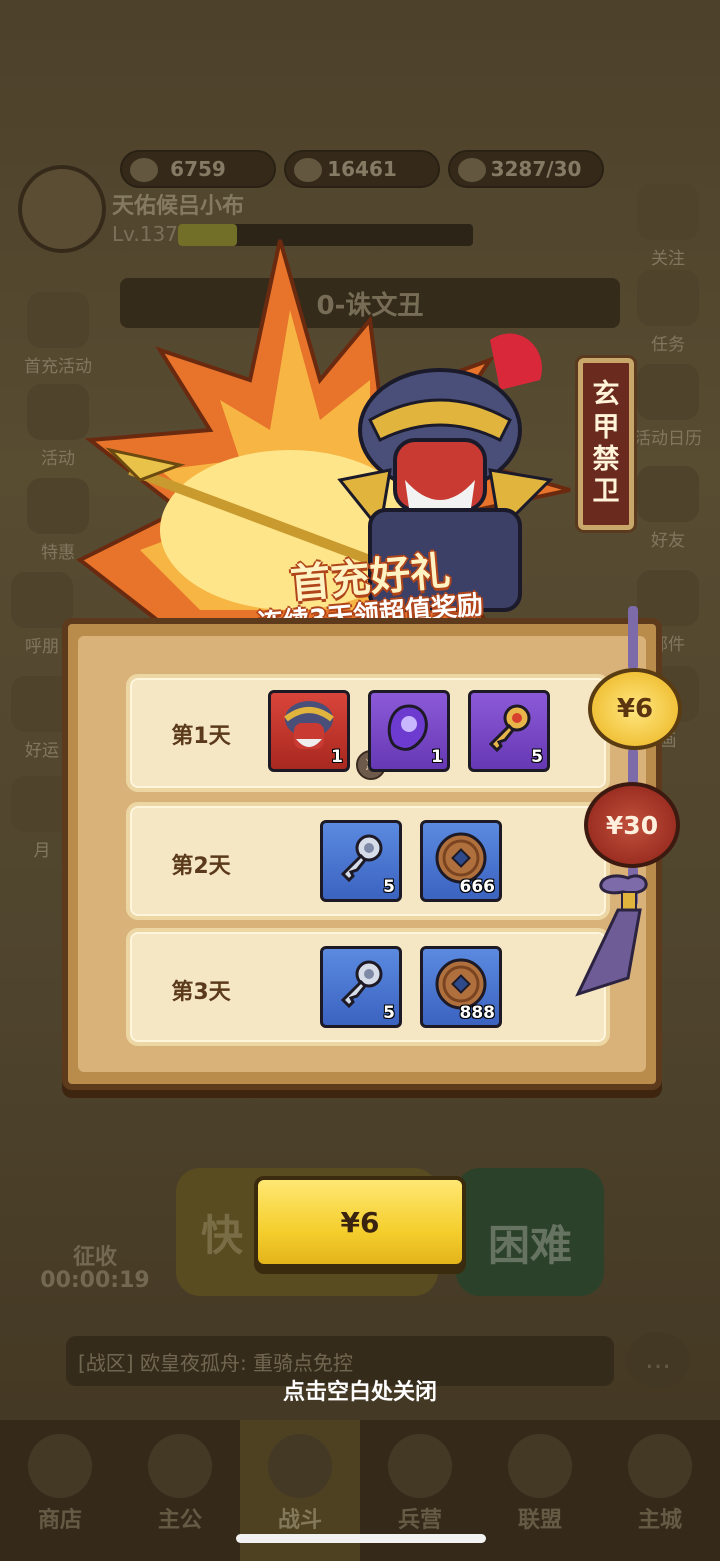 Image resolution: width=720 pixels, height=1561 pixels. I want to click on hero-title-char: 甲, so click(606, 427).